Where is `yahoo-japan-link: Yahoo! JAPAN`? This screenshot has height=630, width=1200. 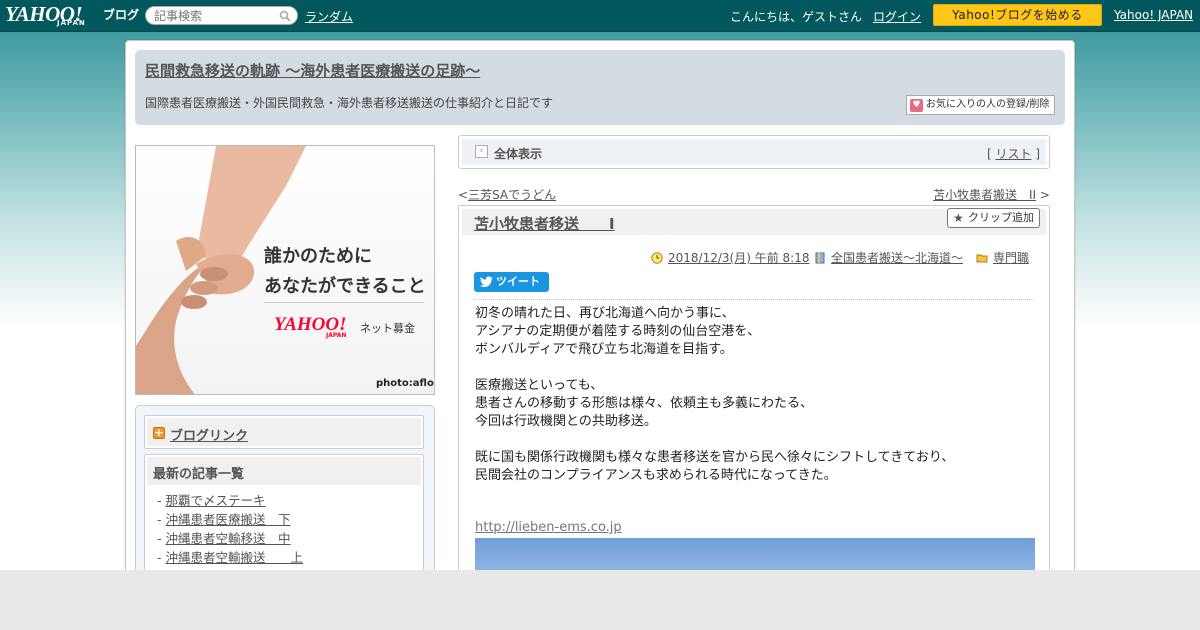 yahoo-japan-link: Yahoo! JAPAN is located at coordinates (1153, 15).